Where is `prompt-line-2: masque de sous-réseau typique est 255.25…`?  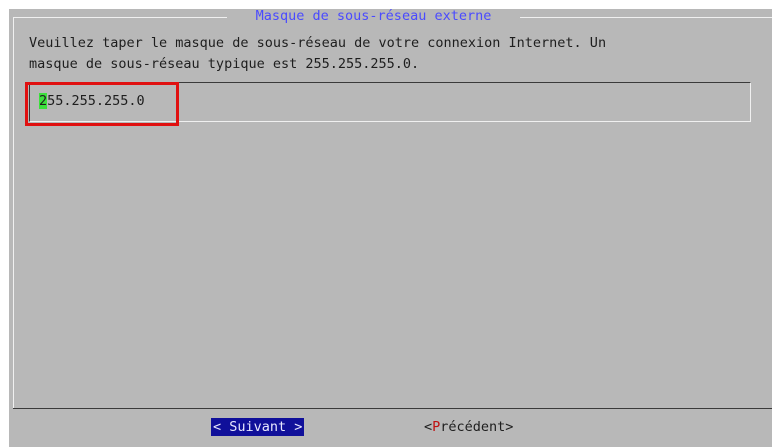
prompt-line-2: masque de sous-réseau typique est 255.25… is located at coordinates (224, 64).